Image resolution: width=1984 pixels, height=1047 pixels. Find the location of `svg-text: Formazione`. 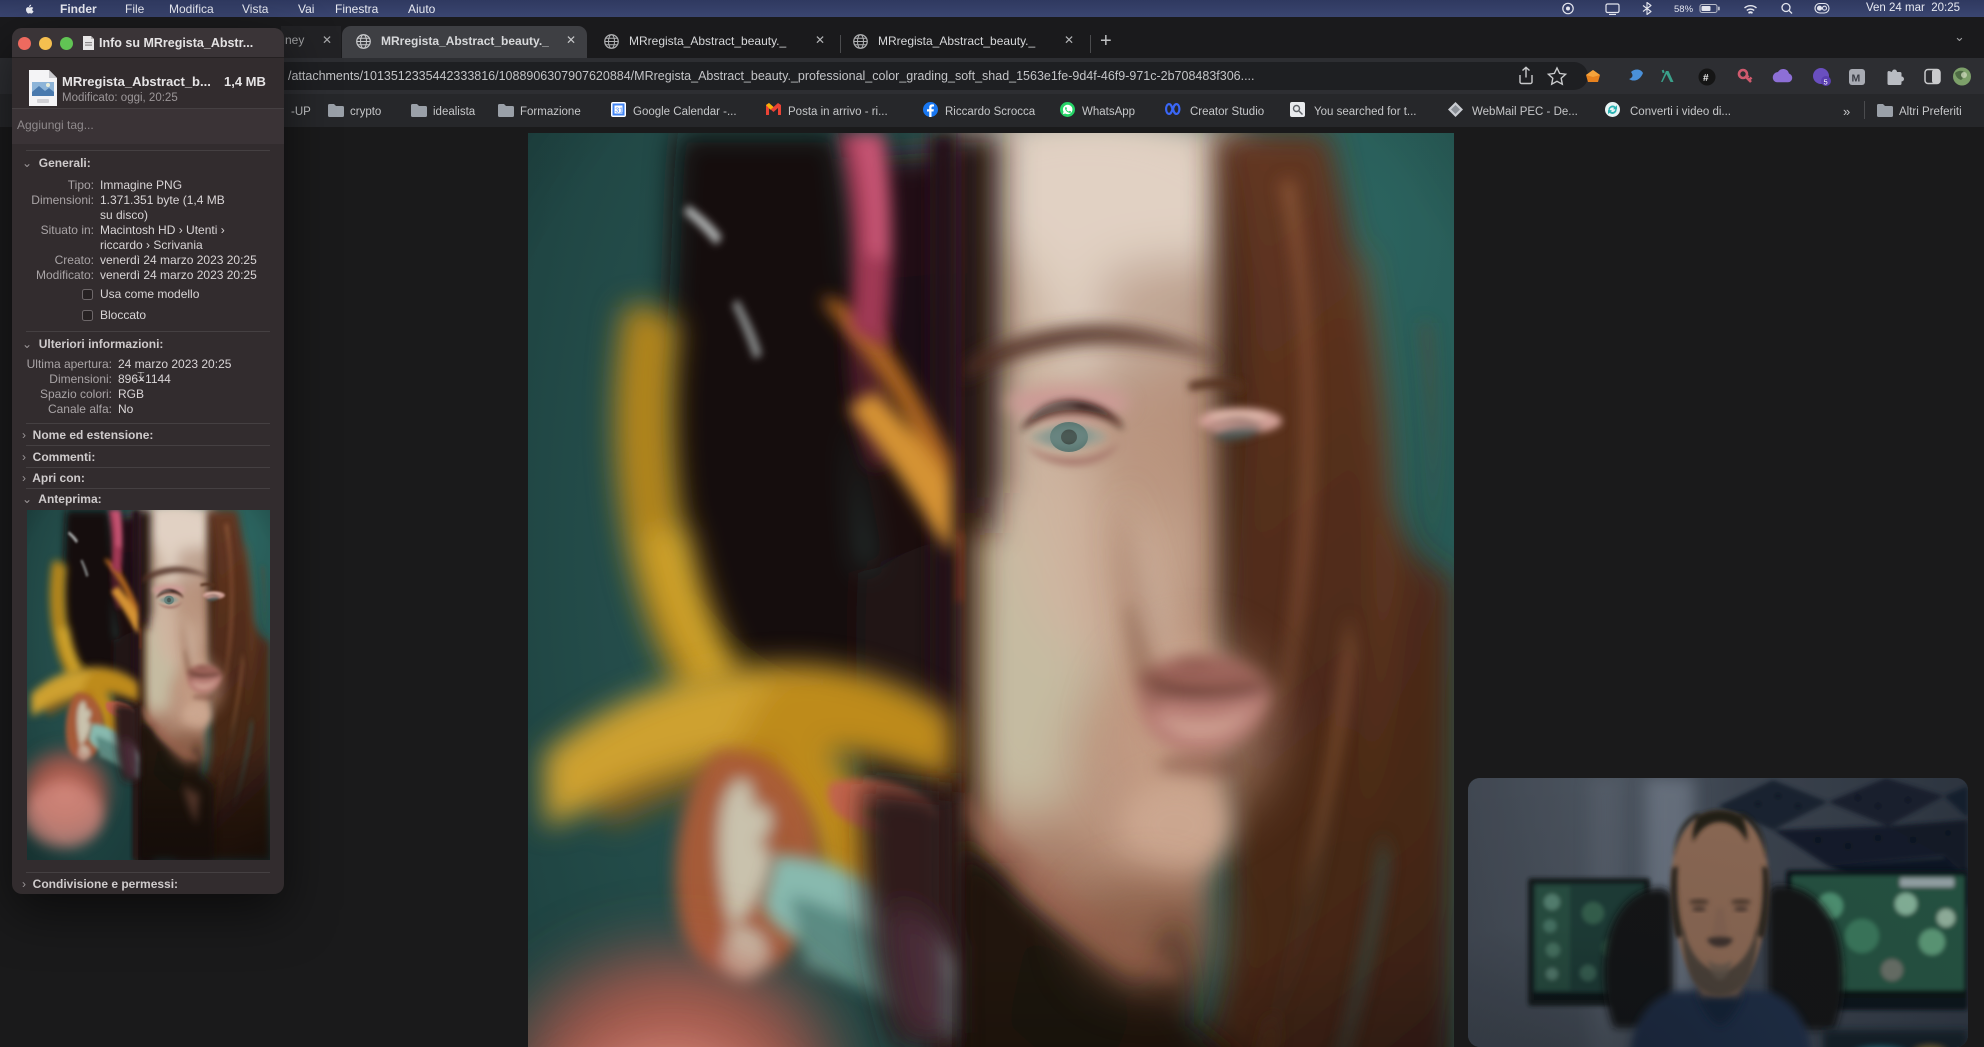

svg-text: Formazione is located at coordinates (550, 112).